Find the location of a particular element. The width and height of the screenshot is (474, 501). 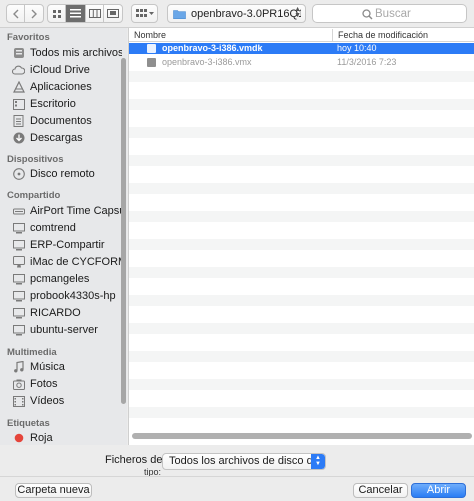

toolbar: openbravo-3.0PR16Q1-... ▲▼ Buscar is located at coordinates (237, 14).